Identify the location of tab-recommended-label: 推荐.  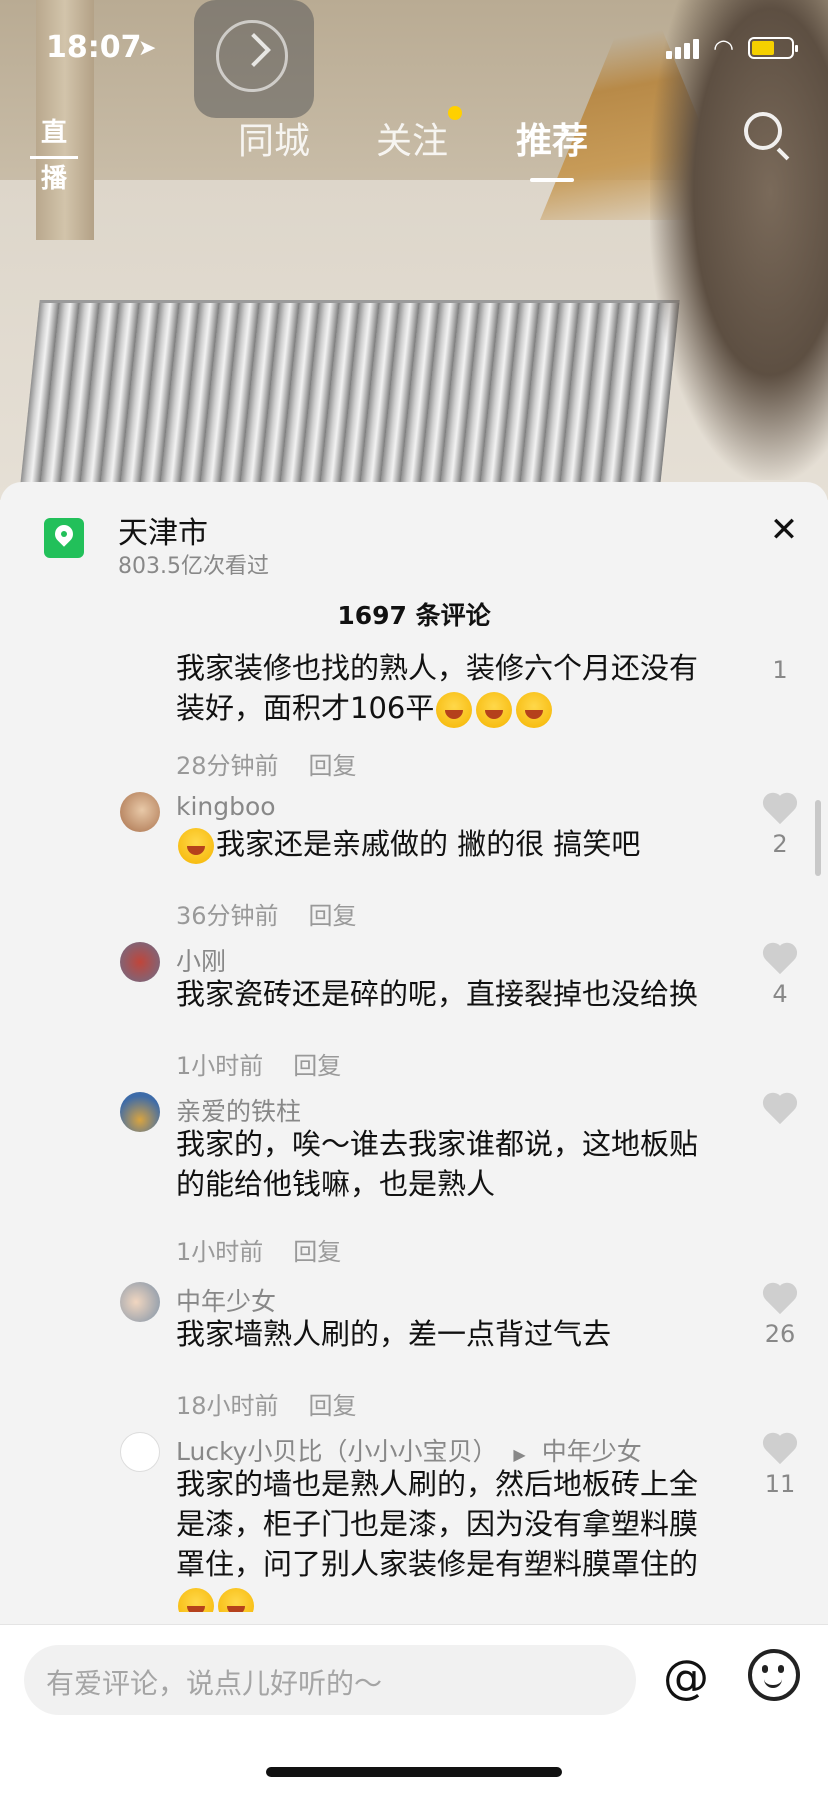
(552, 141).